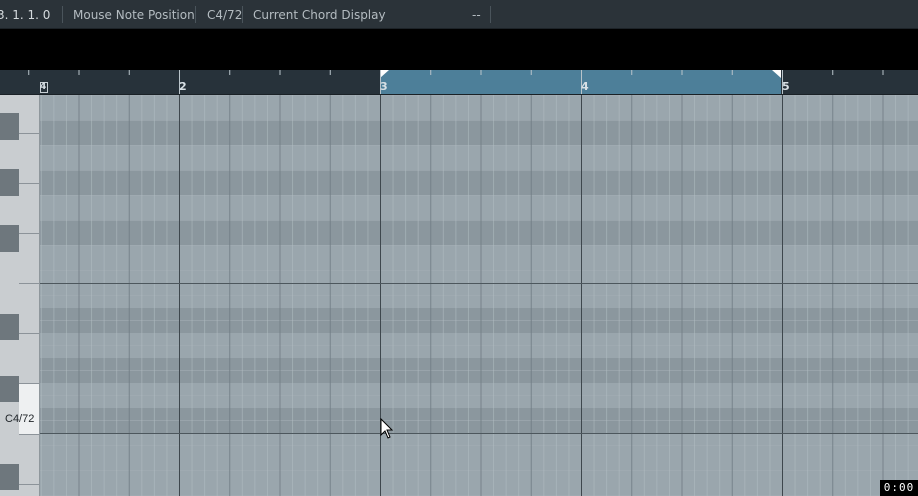 Image resolution: width=918 pixels, height=496 pixels. I want to click on ruler-left-marker: 4, so click(43, 87).